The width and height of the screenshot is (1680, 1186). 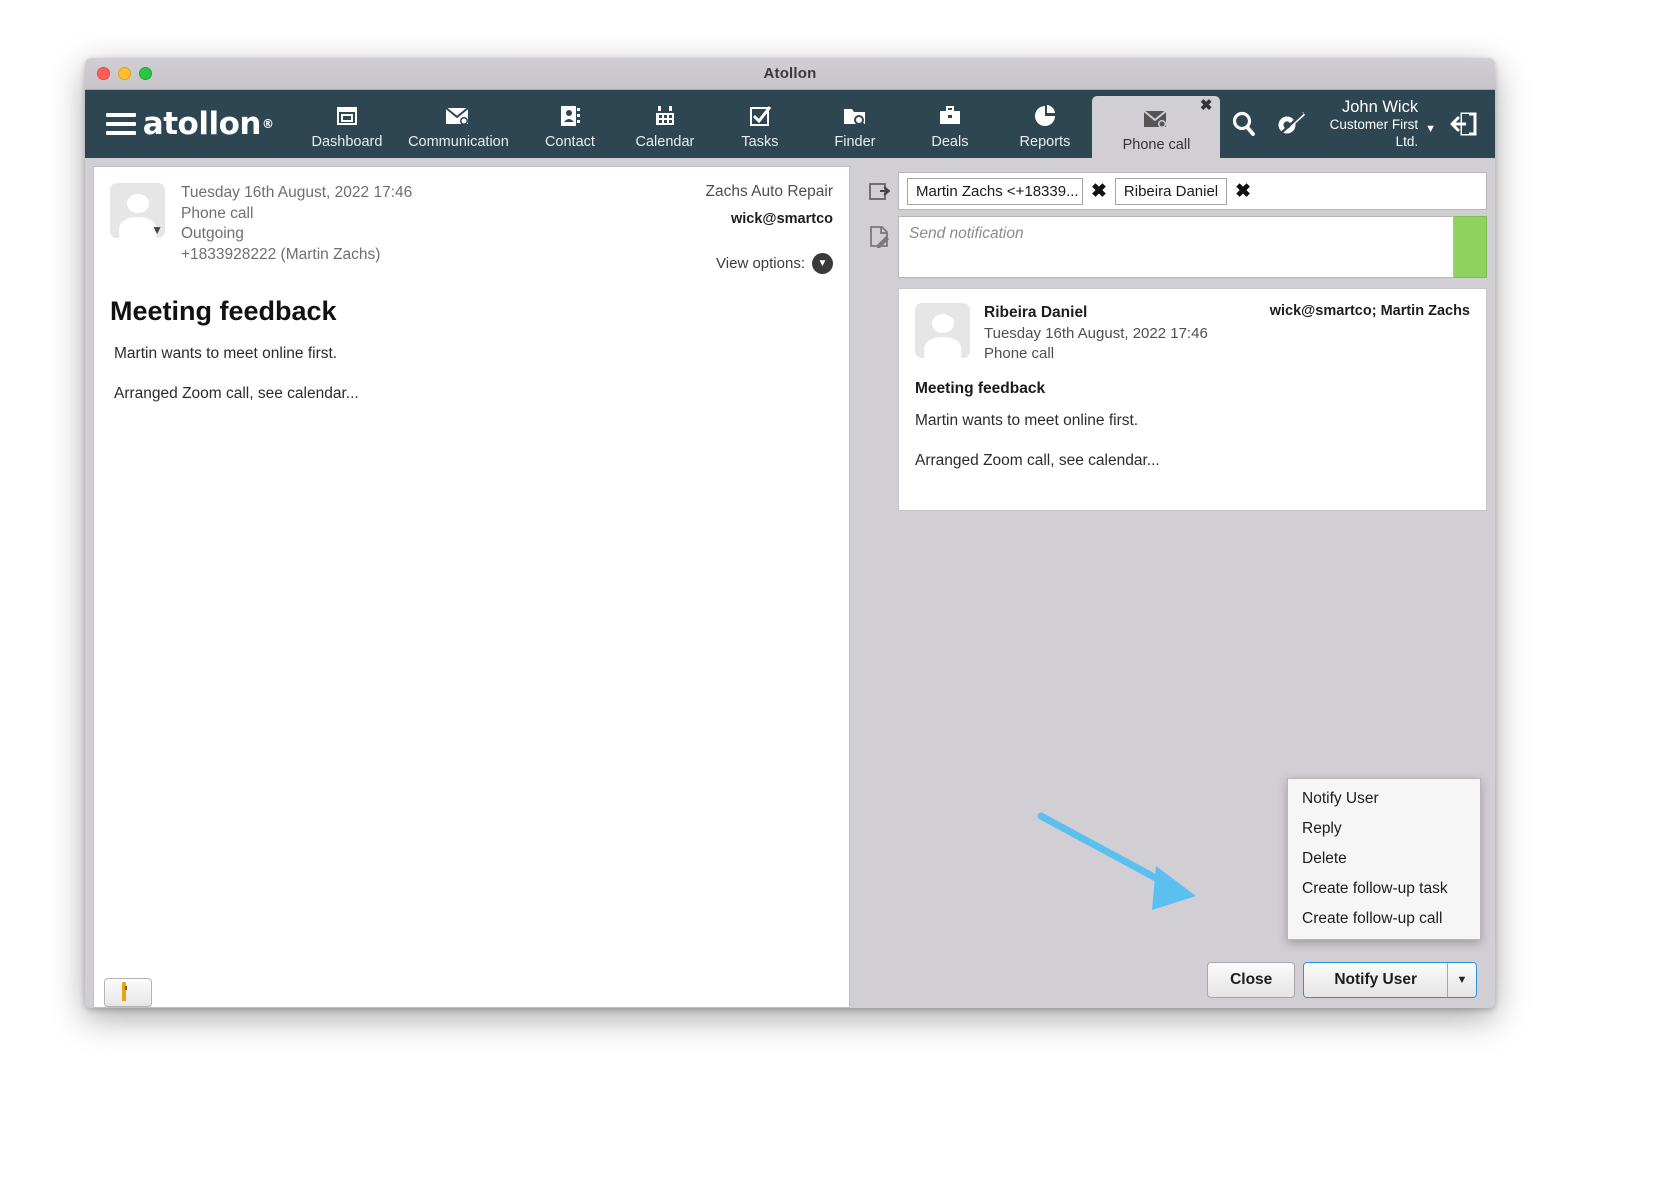 I want to click on lock-icon, so click(x=128, y=991).